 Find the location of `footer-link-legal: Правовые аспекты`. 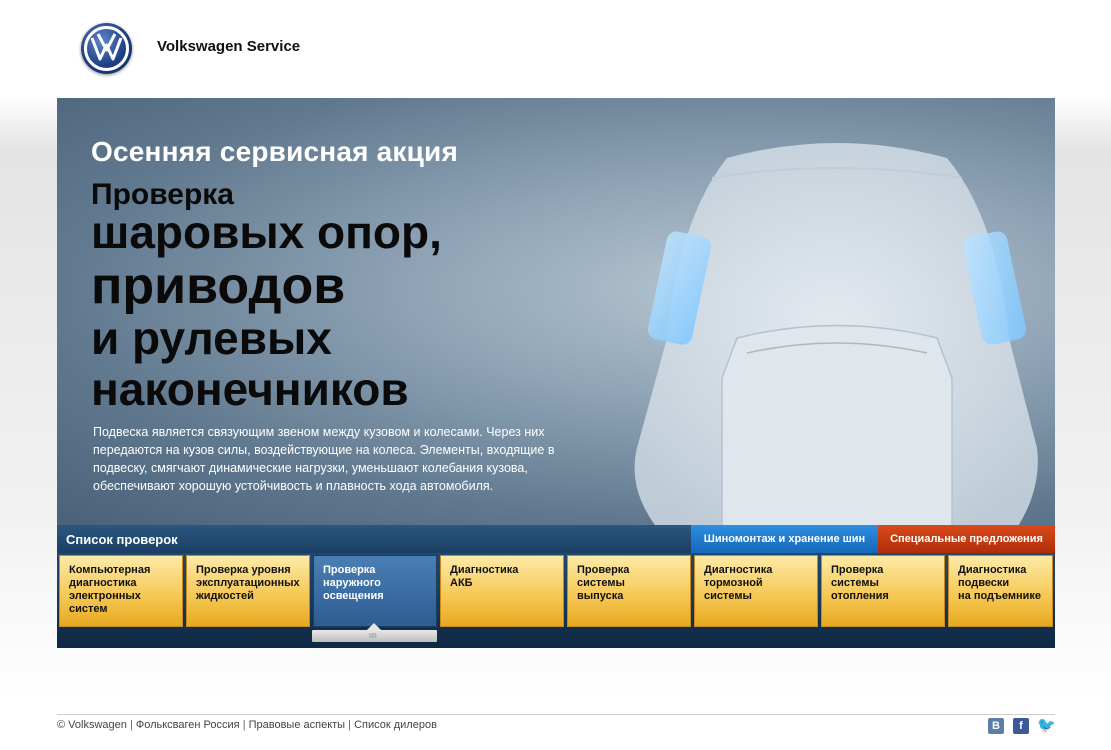

footer-link-legal: Правовые аспекты is located at coordinates (297, 725).